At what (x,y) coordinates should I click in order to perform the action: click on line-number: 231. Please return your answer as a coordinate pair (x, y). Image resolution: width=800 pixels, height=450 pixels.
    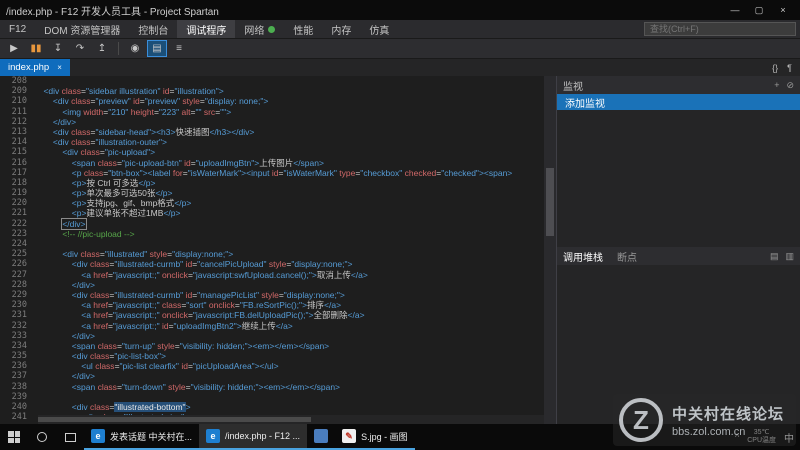
    Looking at the image, I should click on (17, 315).